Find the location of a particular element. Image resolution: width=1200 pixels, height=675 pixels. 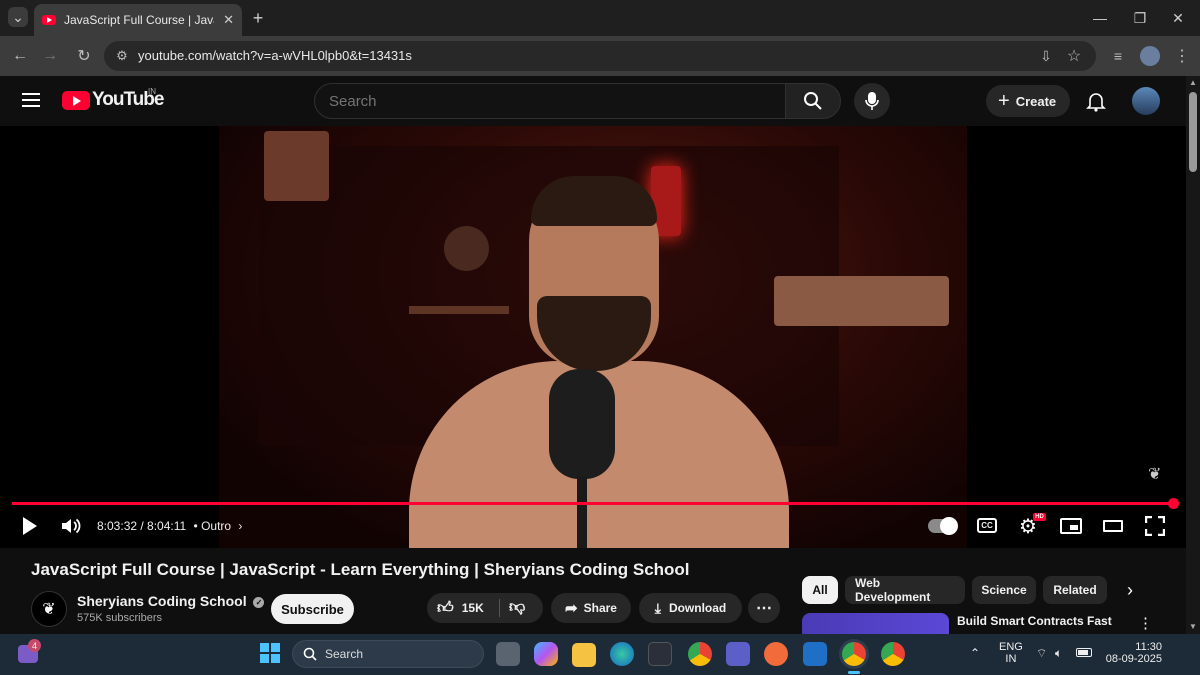

dislike-icon: 👎︎ is located at coordinates (517, 607).